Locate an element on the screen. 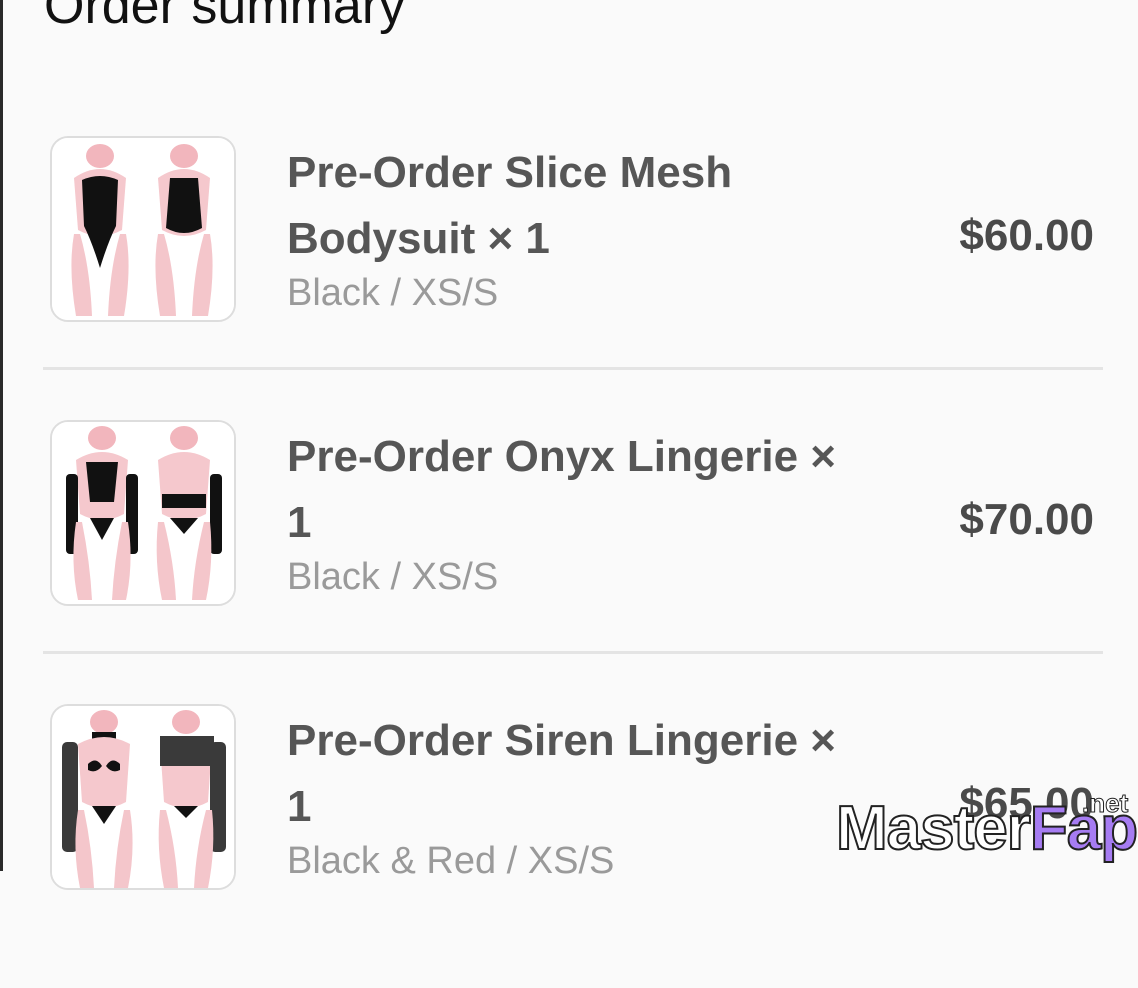  product-name: Pre-Order Slice Mesh Bodysuit × 1 is located at coordinates (510, 205).